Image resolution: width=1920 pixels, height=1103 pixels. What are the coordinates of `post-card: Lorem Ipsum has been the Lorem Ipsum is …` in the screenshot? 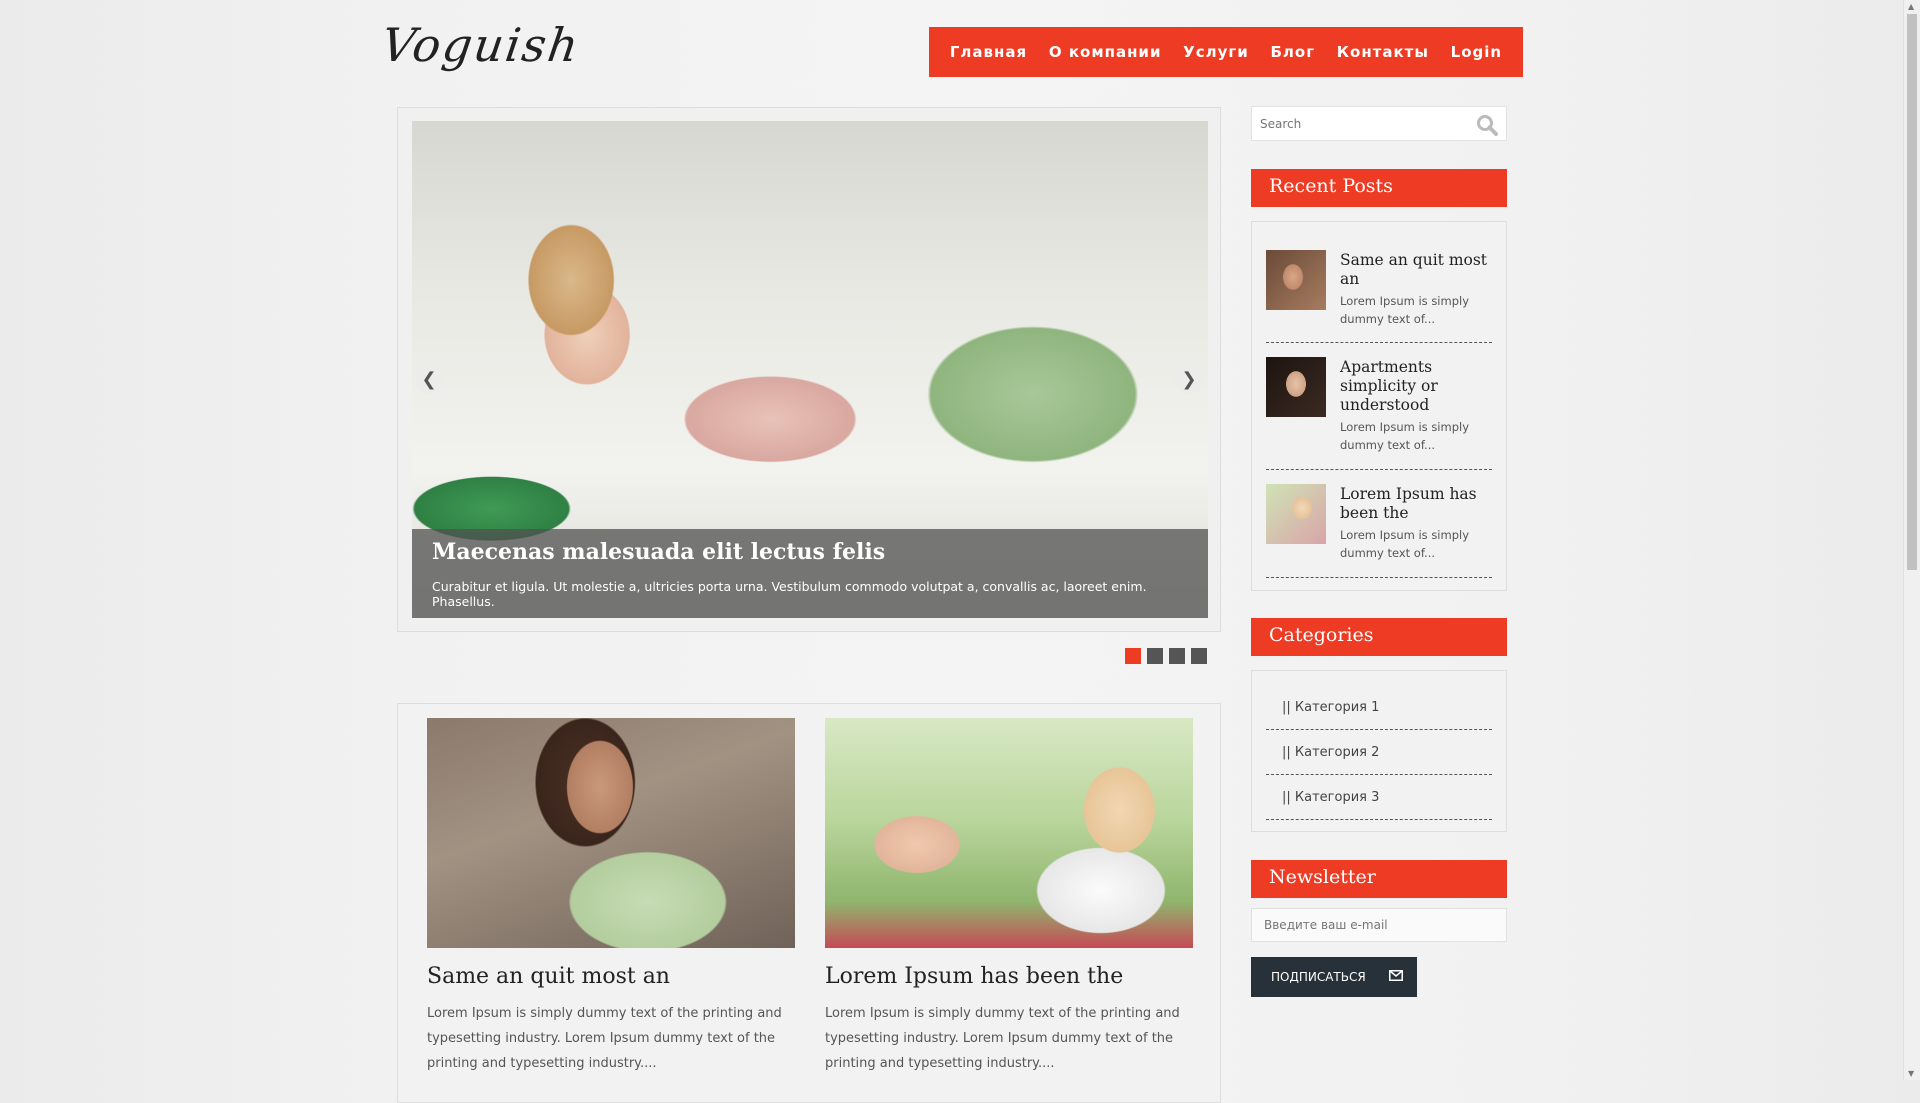 It's located at (1009, 897).